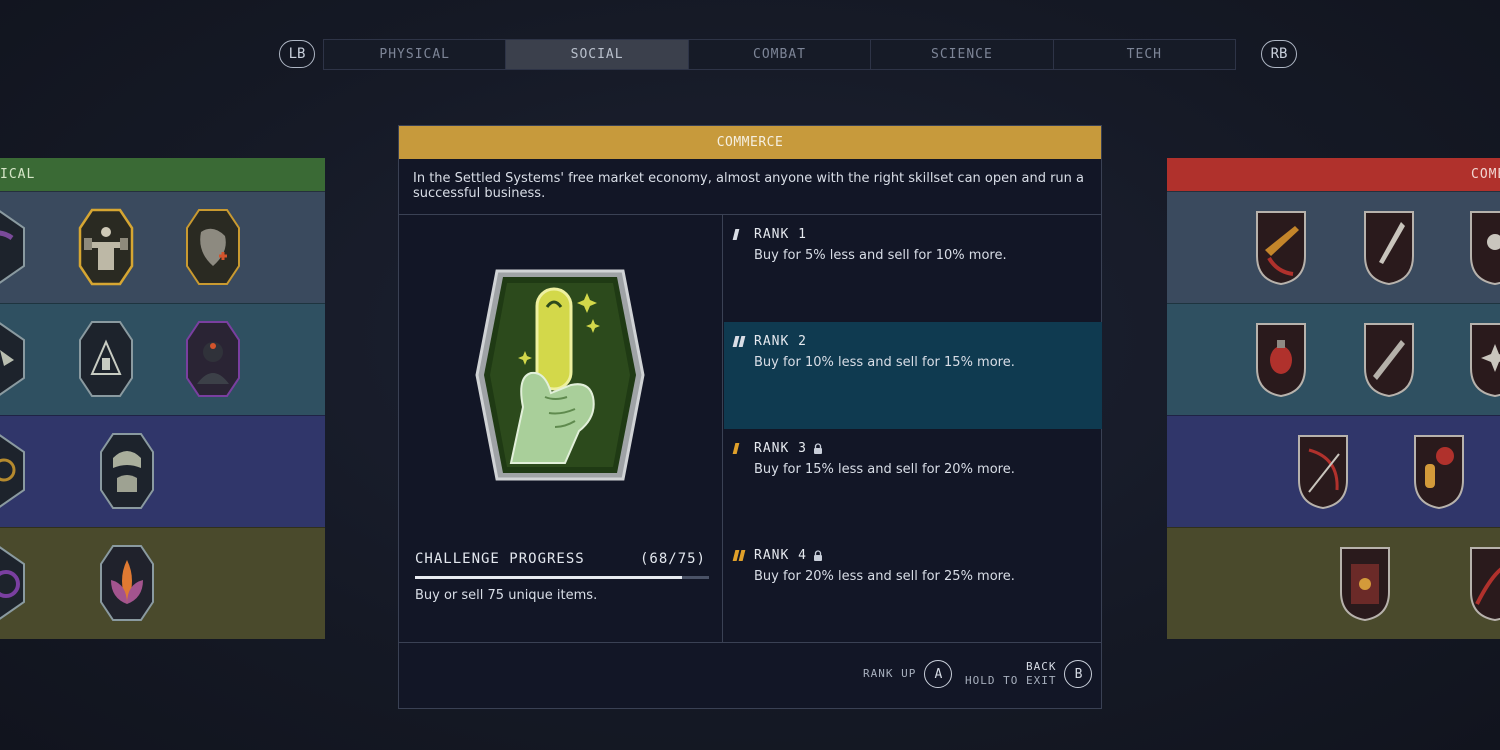 The image size is (1500, 750). Describe the element at coordinates (672, 559) in the screenshot. I see `challenge-progress-count: (68/75)` at that location.